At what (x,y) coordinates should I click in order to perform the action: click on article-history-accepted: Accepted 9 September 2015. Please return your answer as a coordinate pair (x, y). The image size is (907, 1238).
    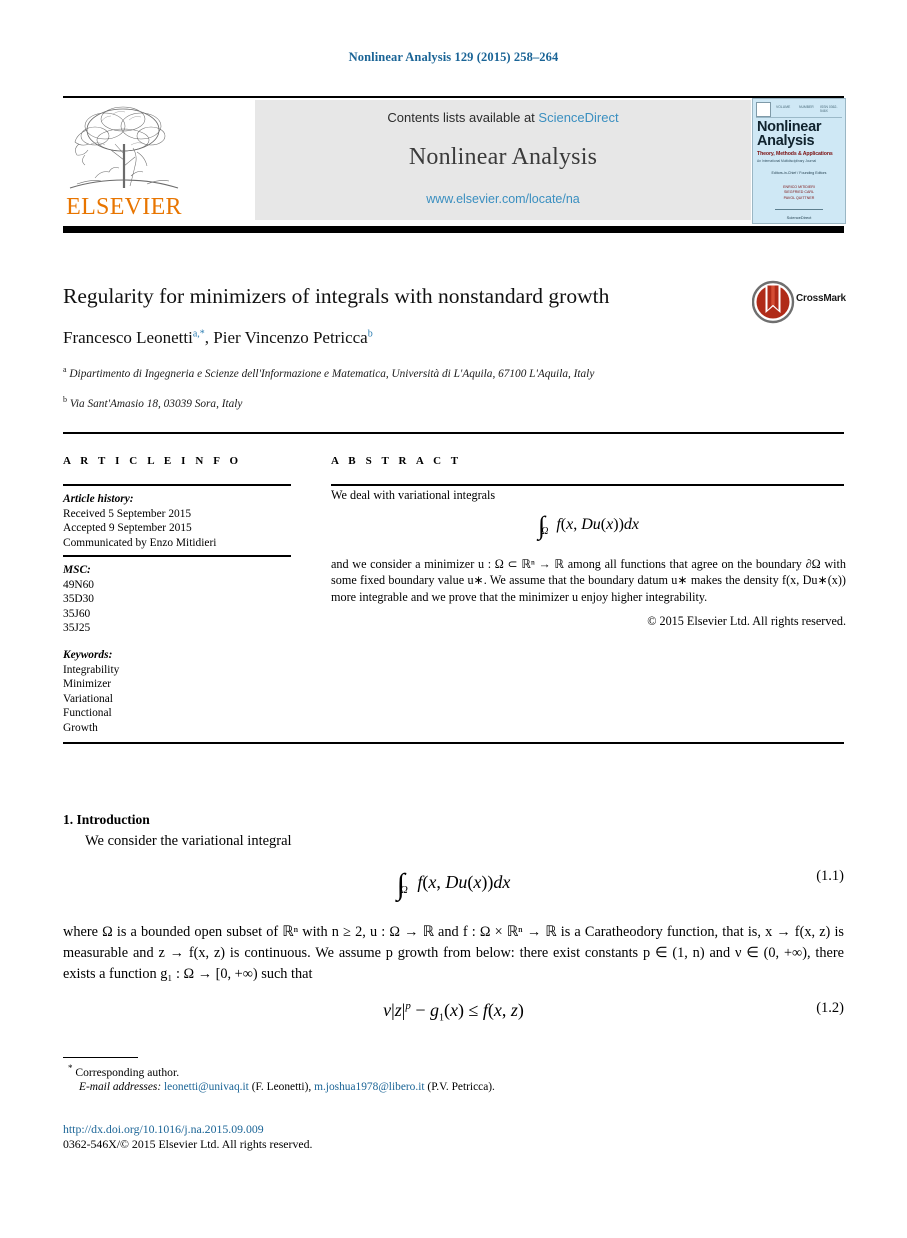
    Looking at the image, I should click on (127, 528).